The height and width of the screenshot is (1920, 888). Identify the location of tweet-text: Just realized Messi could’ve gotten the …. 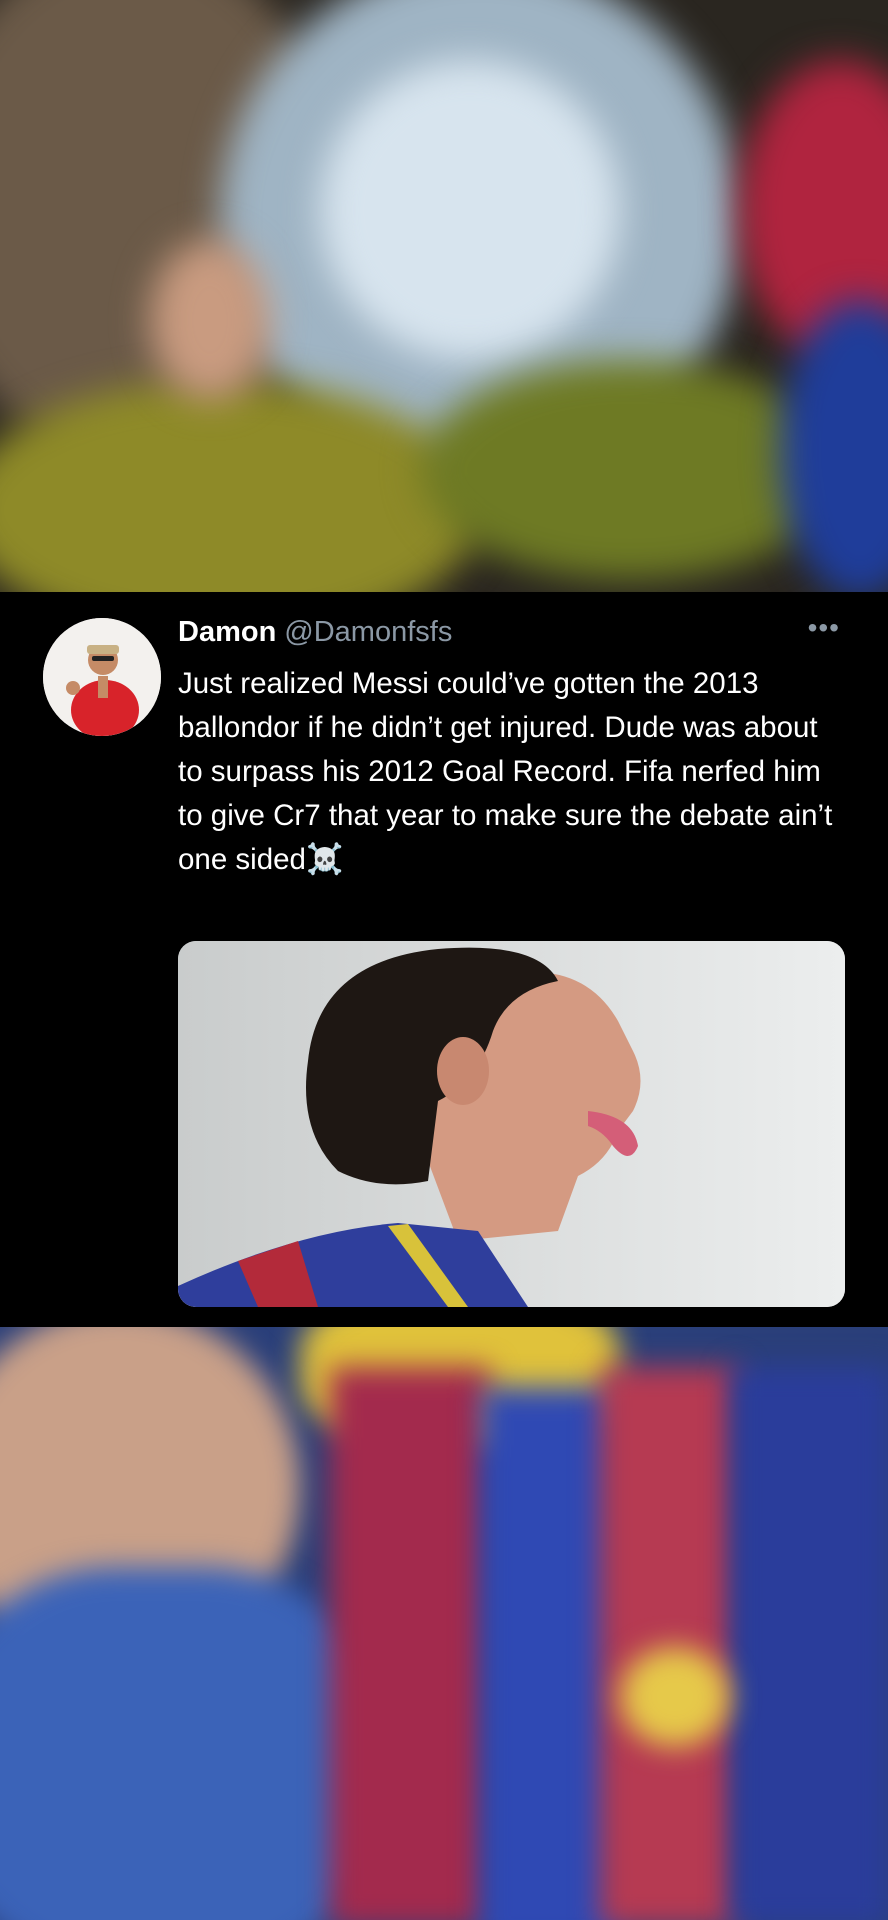
(508, 772).